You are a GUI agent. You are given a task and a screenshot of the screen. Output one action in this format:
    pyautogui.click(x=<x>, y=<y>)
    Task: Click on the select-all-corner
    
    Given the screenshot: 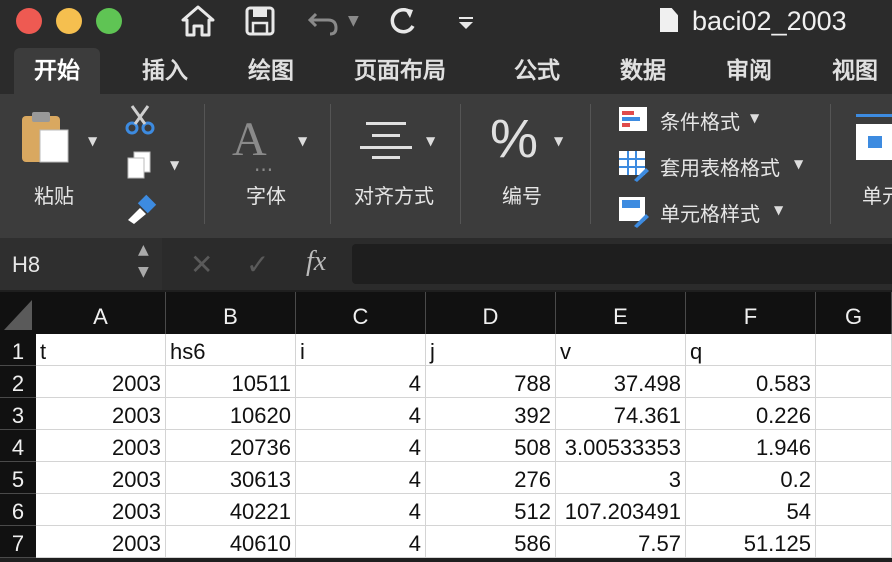 What is the action you would take?
    pyautogui.click(x=18, y=313)
    